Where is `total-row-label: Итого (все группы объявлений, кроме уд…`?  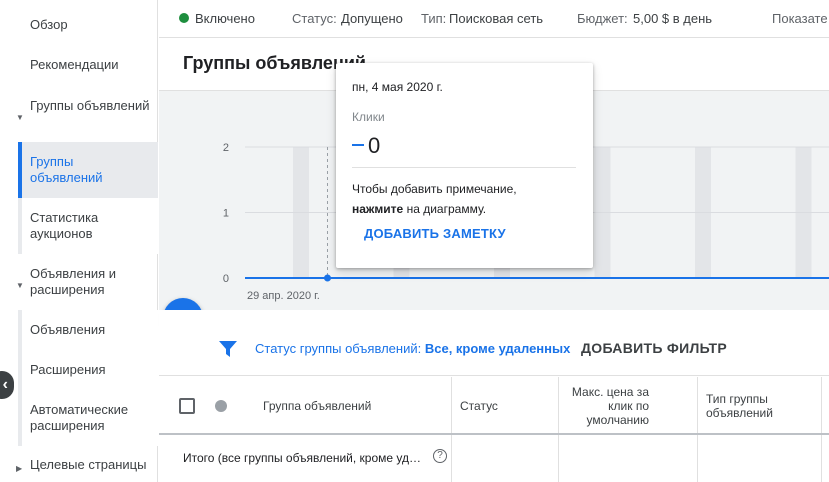
total-row-label: Итого (все группы объявлений, кроме уд… is located at coordinates (302, 458).